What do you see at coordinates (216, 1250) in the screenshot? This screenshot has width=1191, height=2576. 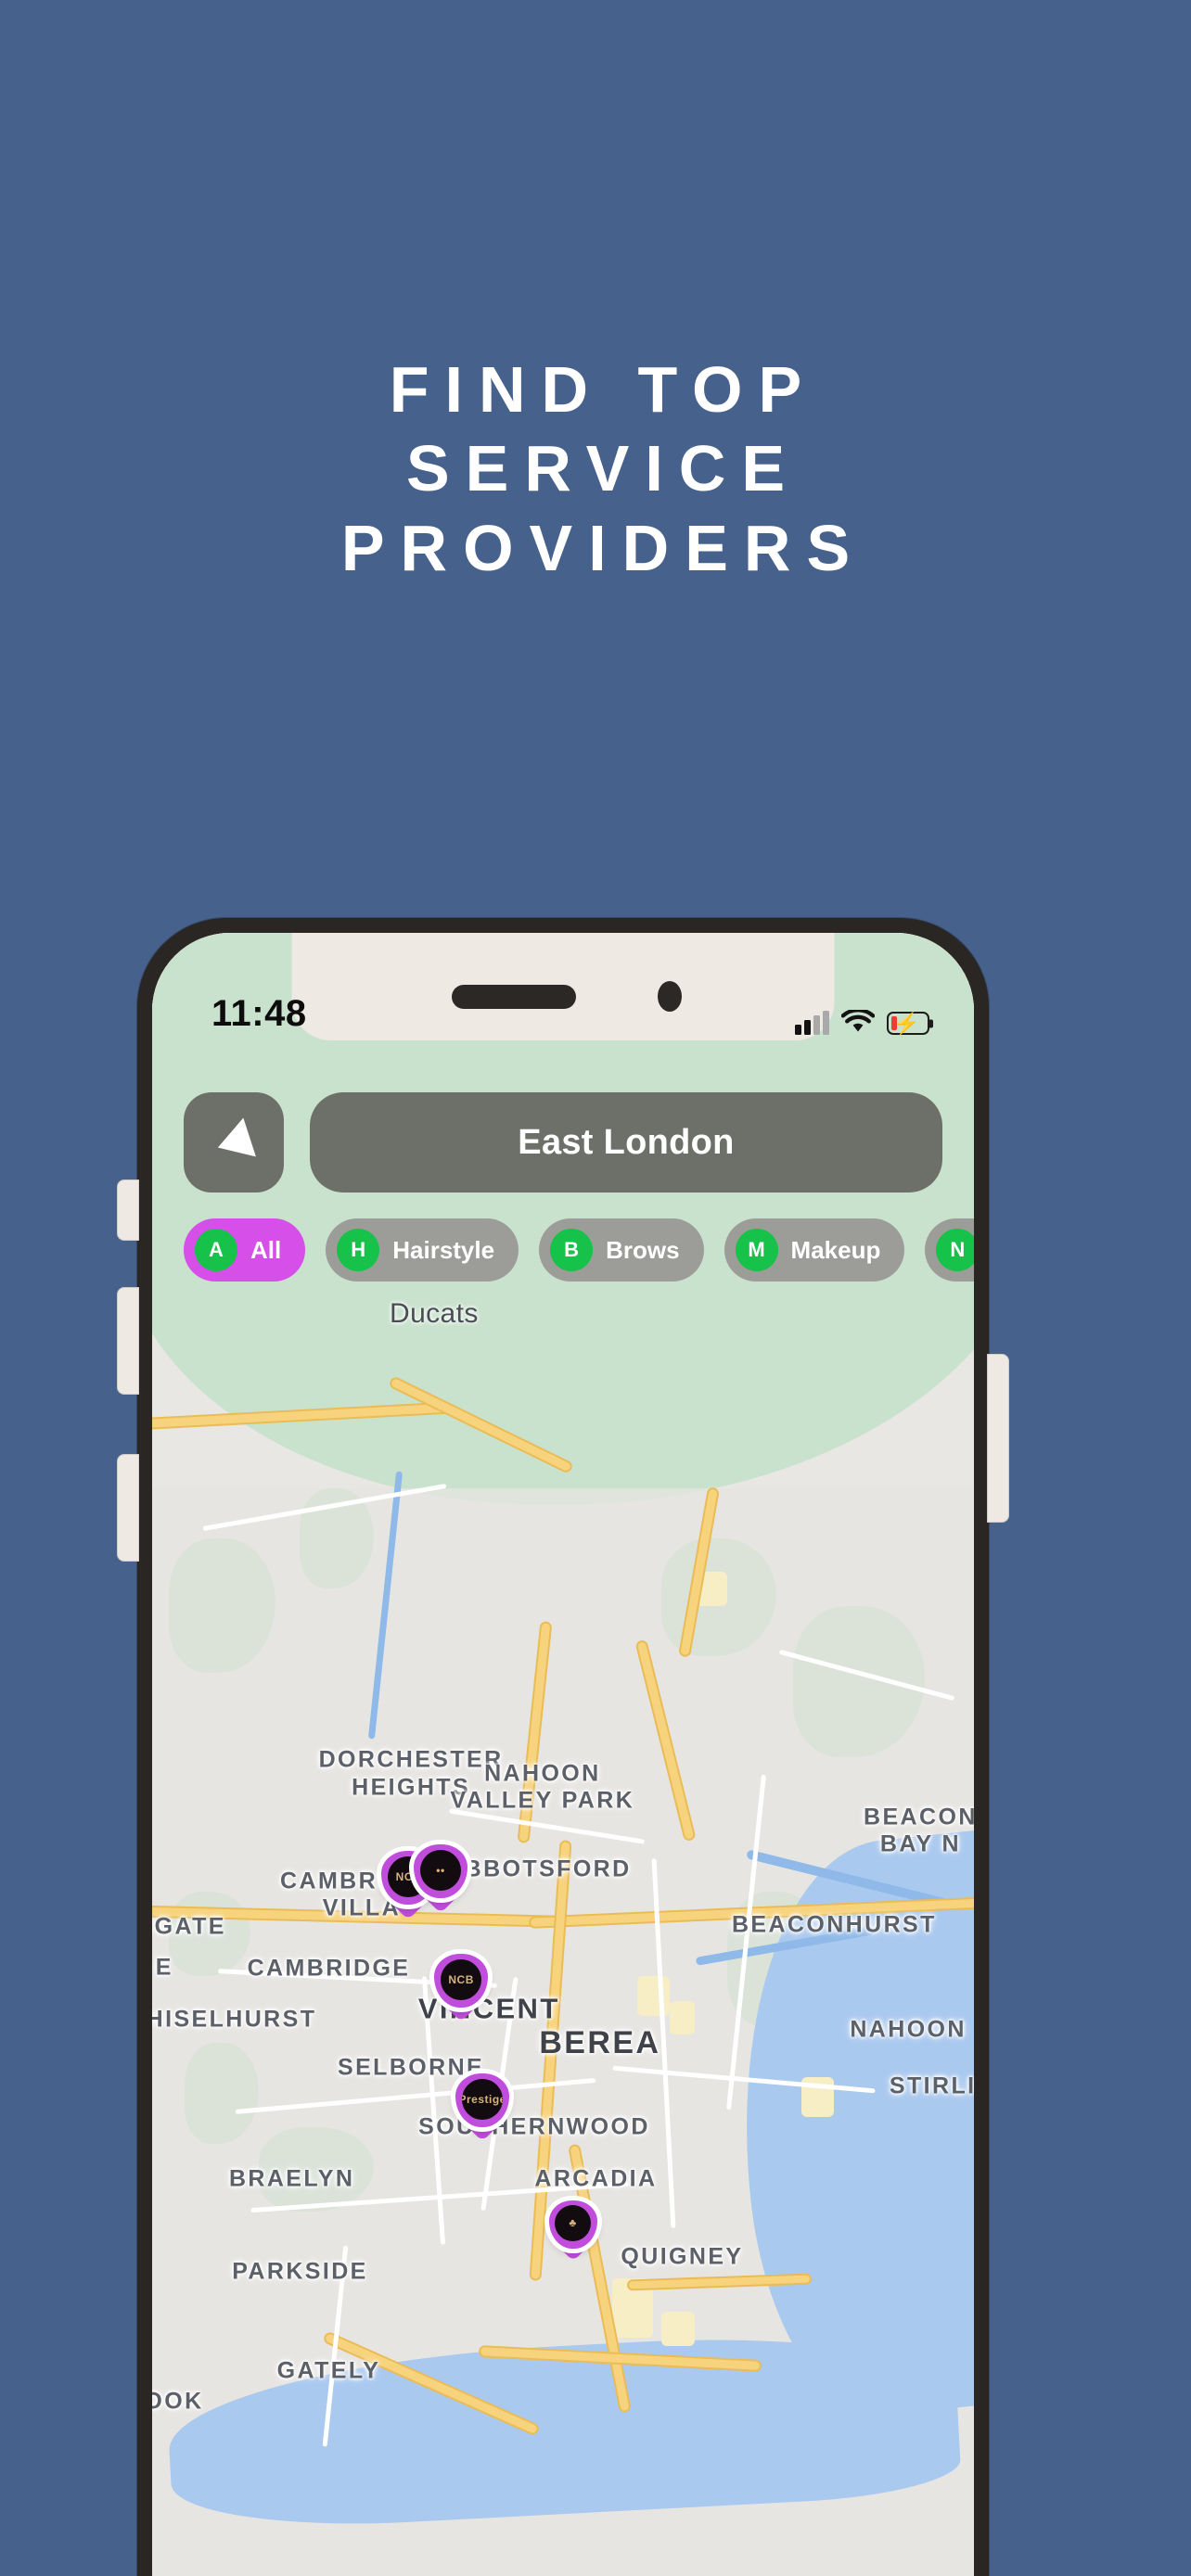 I see `filter-chip-badge-icon: A` at bounding box center [216, 1250].